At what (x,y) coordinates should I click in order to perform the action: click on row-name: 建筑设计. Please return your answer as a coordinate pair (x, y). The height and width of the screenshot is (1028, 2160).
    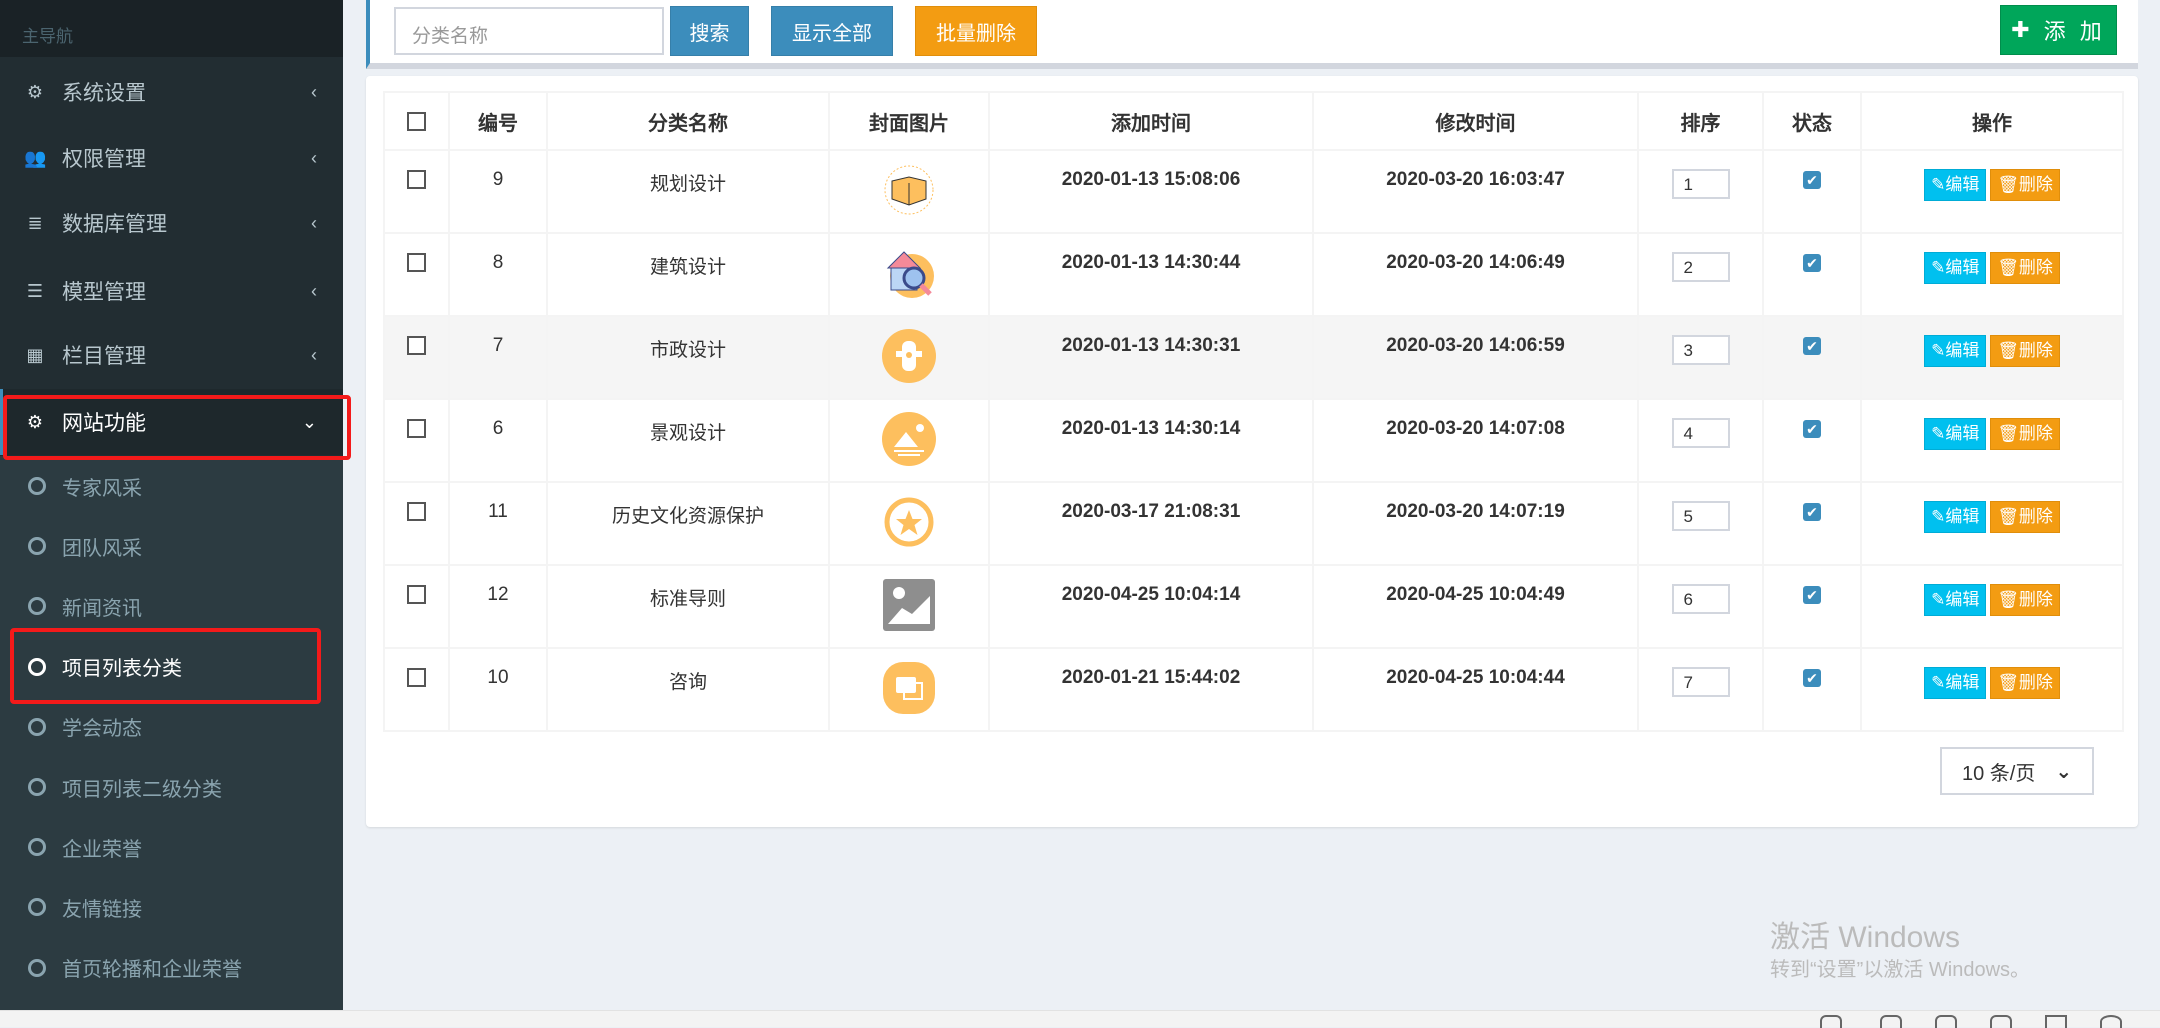
    Looking at the image, I should click on (688, 274).